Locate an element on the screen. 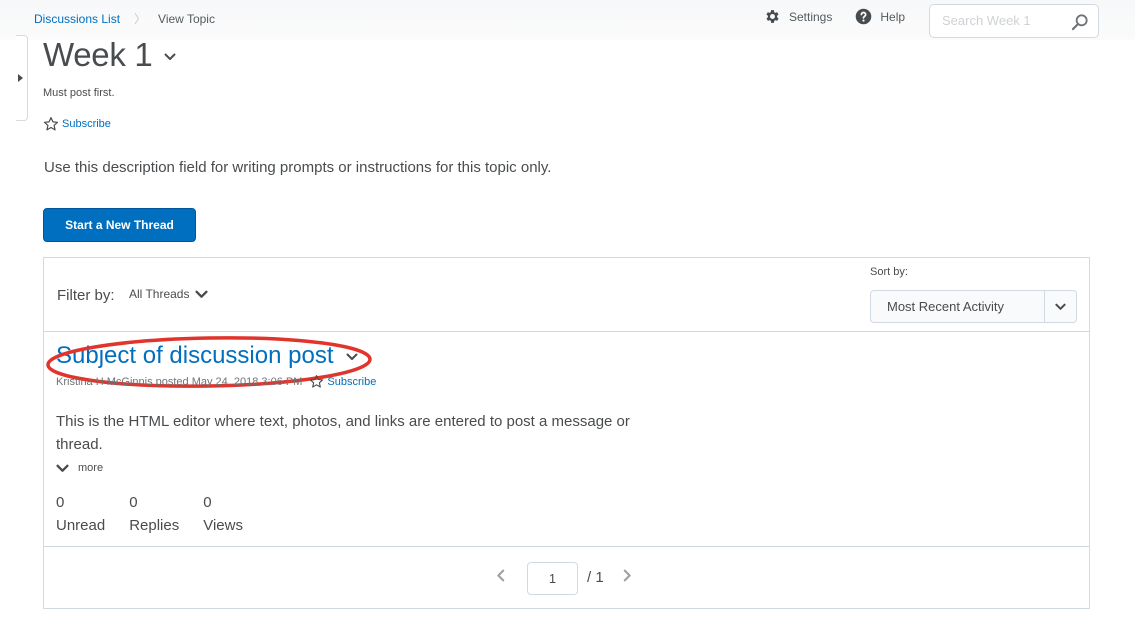  pagination: / 1 is located at coordinates (566, 578).